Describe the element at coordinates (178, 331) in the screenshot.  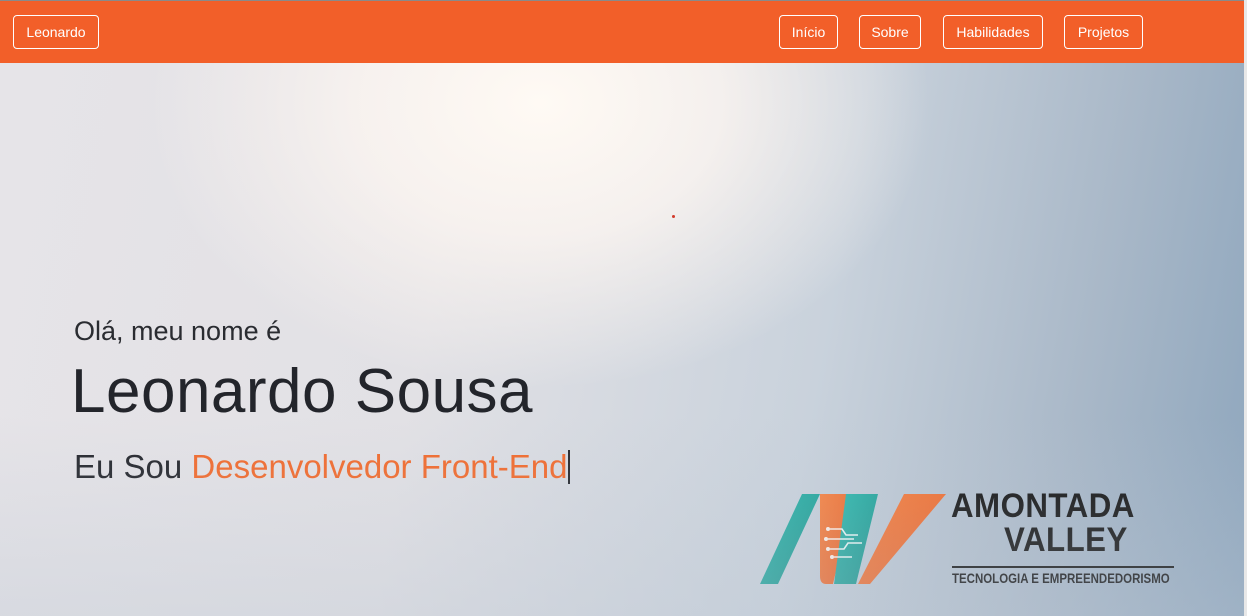
I see `hero-greeting: Olá, meu nome é` at that location.